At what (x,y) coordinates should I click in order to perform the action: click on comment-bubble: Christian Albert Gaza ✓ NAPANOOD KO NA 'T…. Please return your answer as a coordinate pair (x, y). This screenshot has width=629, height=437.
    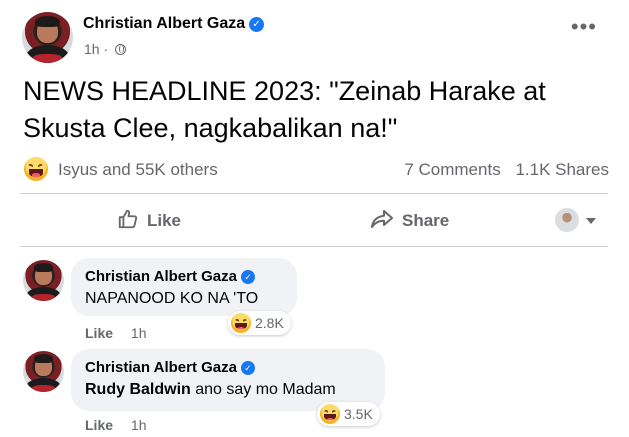
    Looking at the image, I should click on (184, 287).